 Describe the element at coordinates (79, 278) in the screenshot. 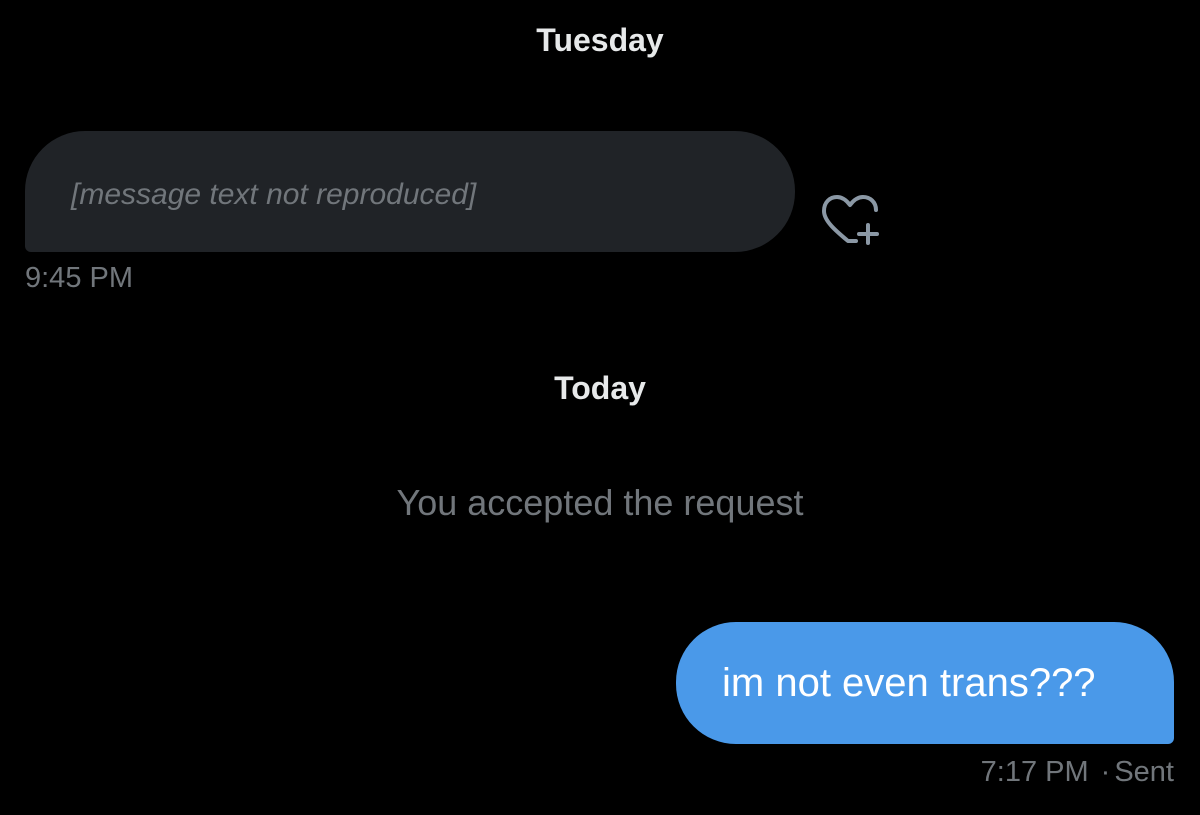

I see `received-message-timestamp: 9:45 PM` at that location.